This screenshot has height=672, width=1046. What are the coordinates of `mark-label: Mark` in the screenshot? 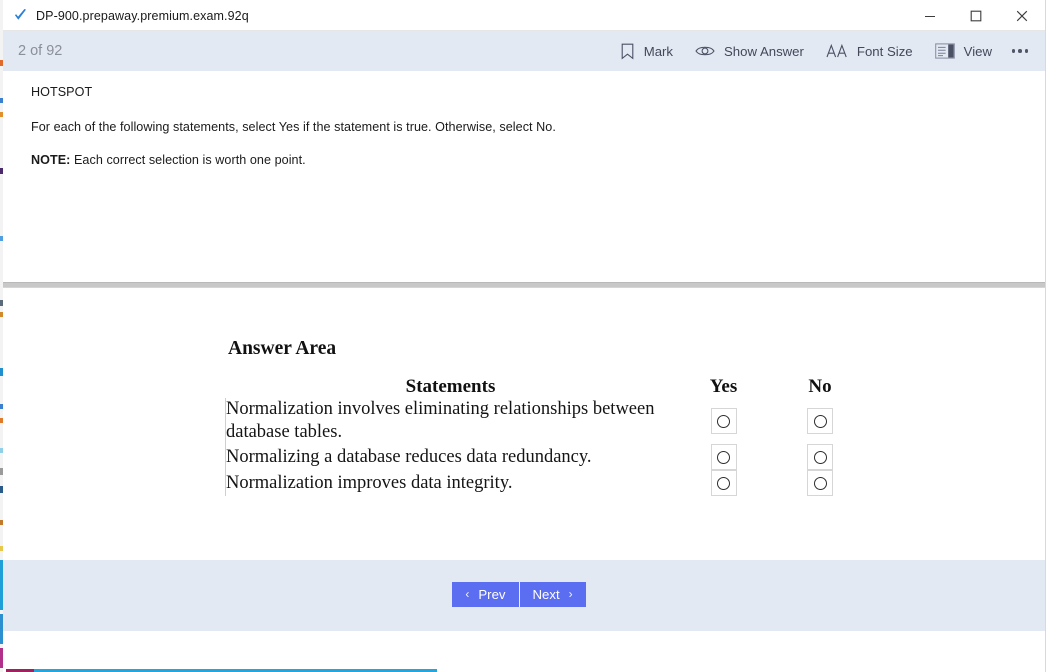 It's located at (658, 51).